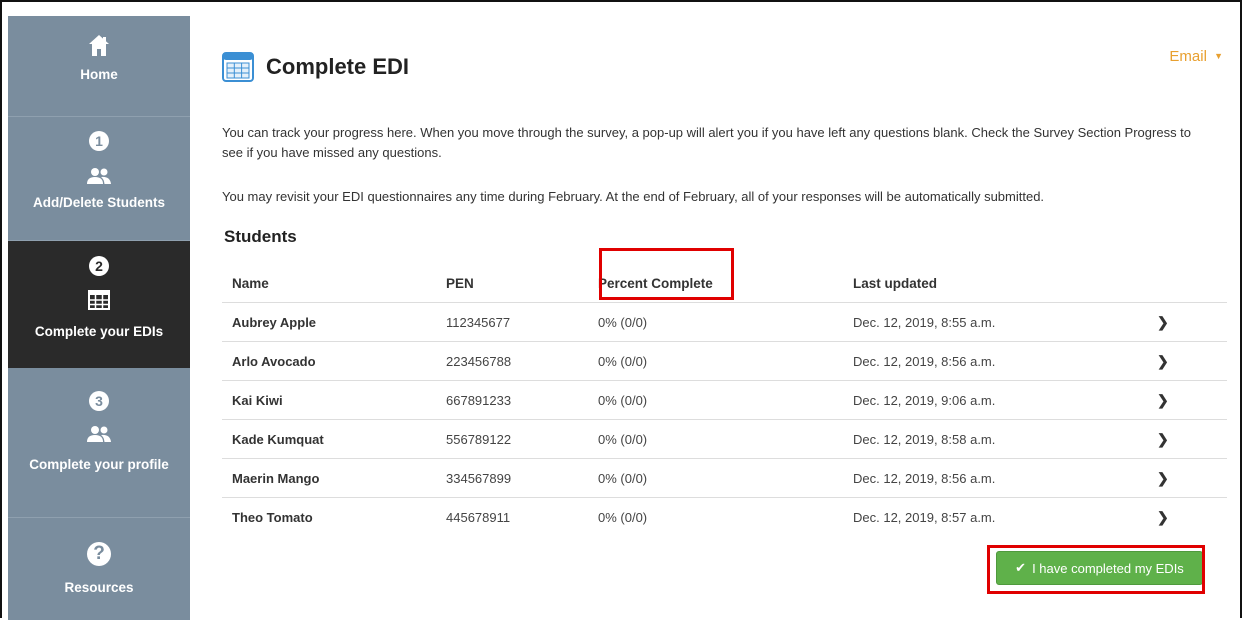  I want to click on sidebar-item-label: Complete your EDIs, so click(99, 331).